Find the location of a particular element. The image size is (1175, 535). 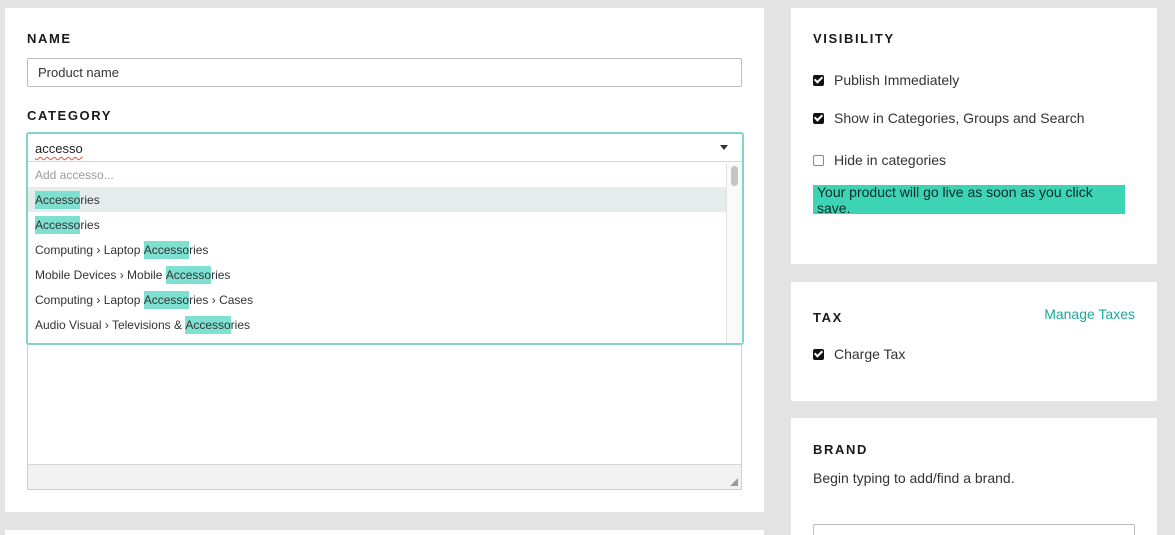

publish-checkbox is located at coordinates (818, 80).